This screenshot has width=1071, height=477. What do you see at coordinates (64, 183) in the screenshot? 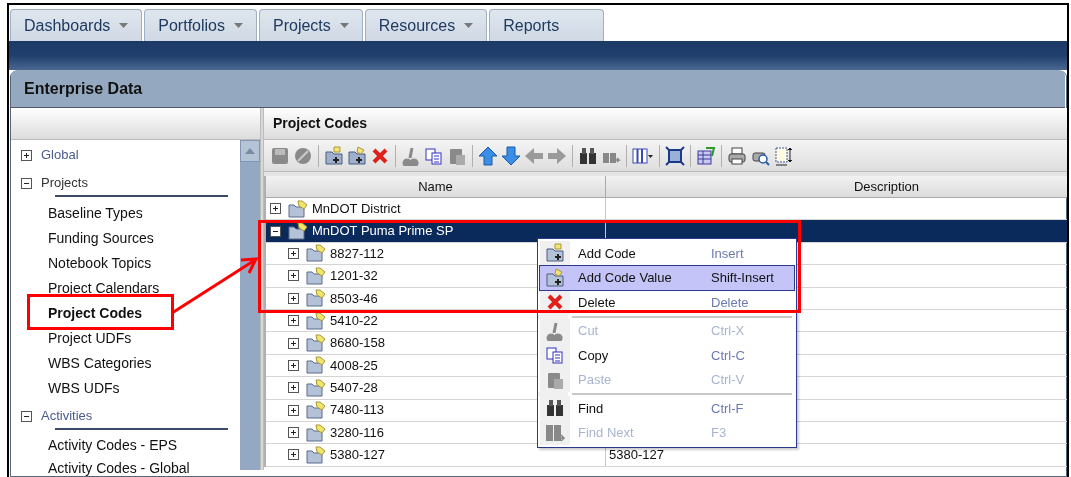
I see `sidebar-group: Projects` at bounding box center [64, 183].